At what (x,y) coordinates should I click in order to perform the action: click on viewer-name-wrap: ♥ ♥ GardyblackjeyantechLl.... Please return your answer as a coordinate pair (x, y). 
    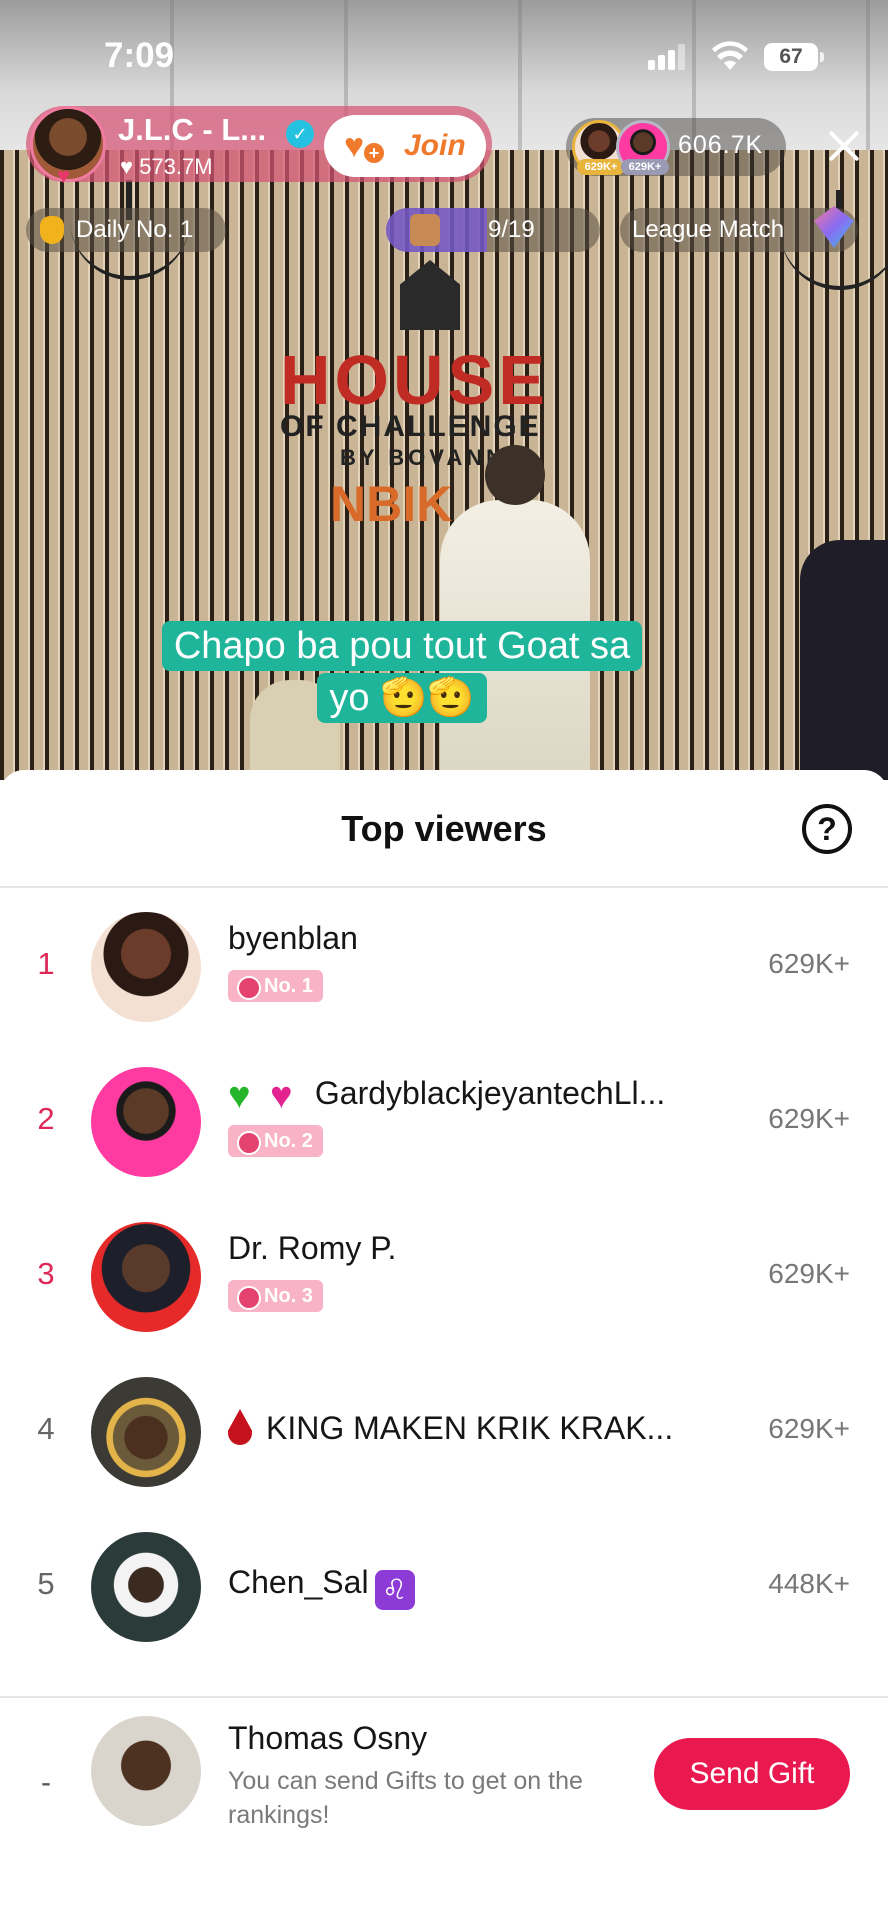
    Looking at the image, I should click on (446, 1094).